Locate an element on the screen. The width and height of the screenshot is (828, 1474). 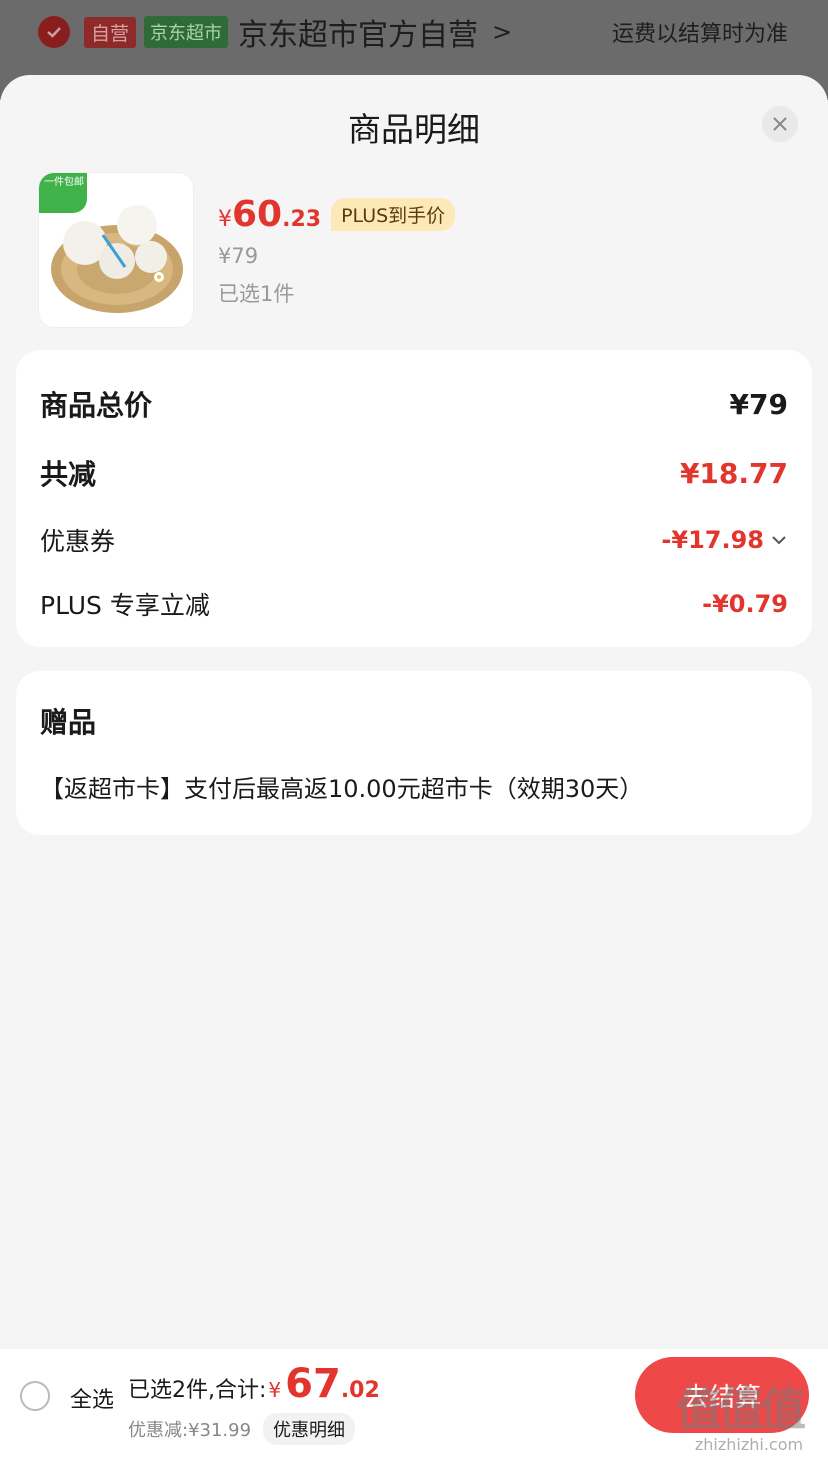
price-symbol: ¥ is located at coordinates (225, 219).